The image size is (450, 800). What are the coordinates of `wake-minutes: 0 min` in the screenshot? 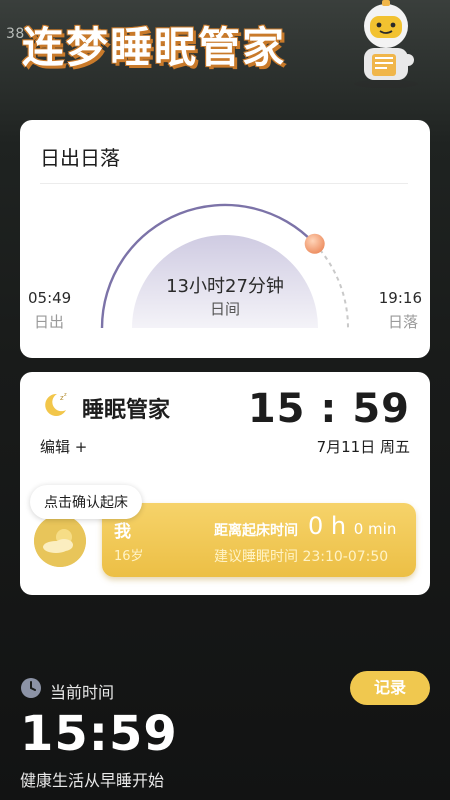 It's located at (375, 529).